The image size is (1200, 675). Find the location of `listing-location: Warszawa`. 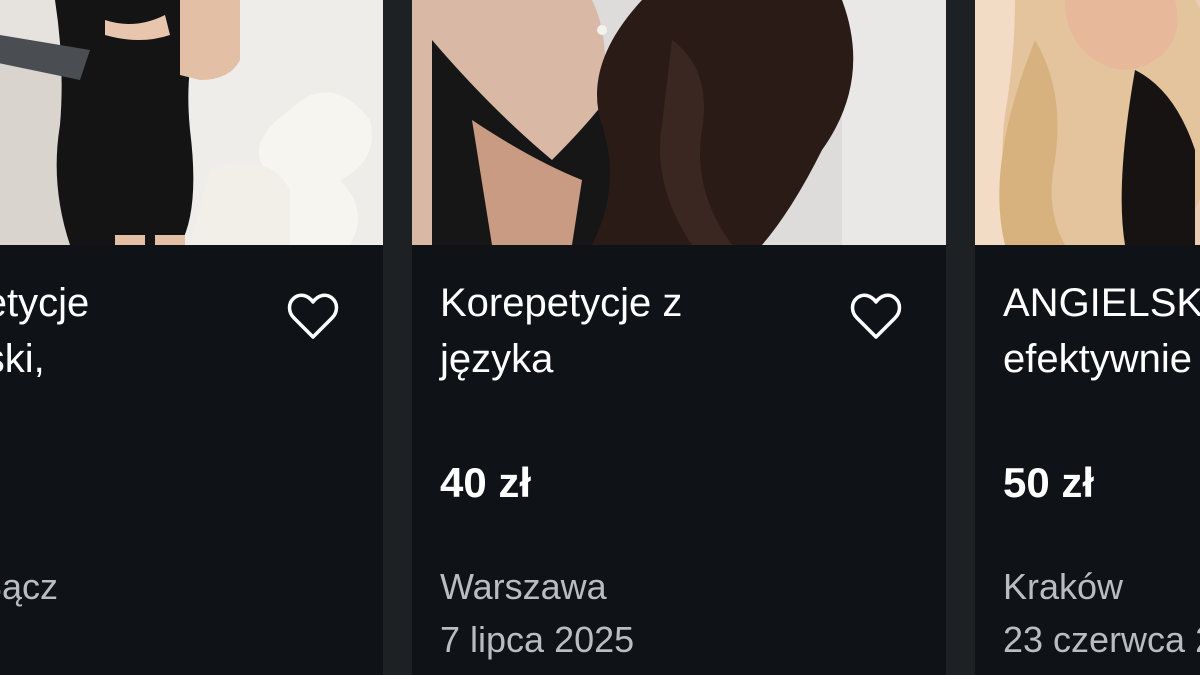

listing-location: Warszawa is located at coordinates (523, 586).